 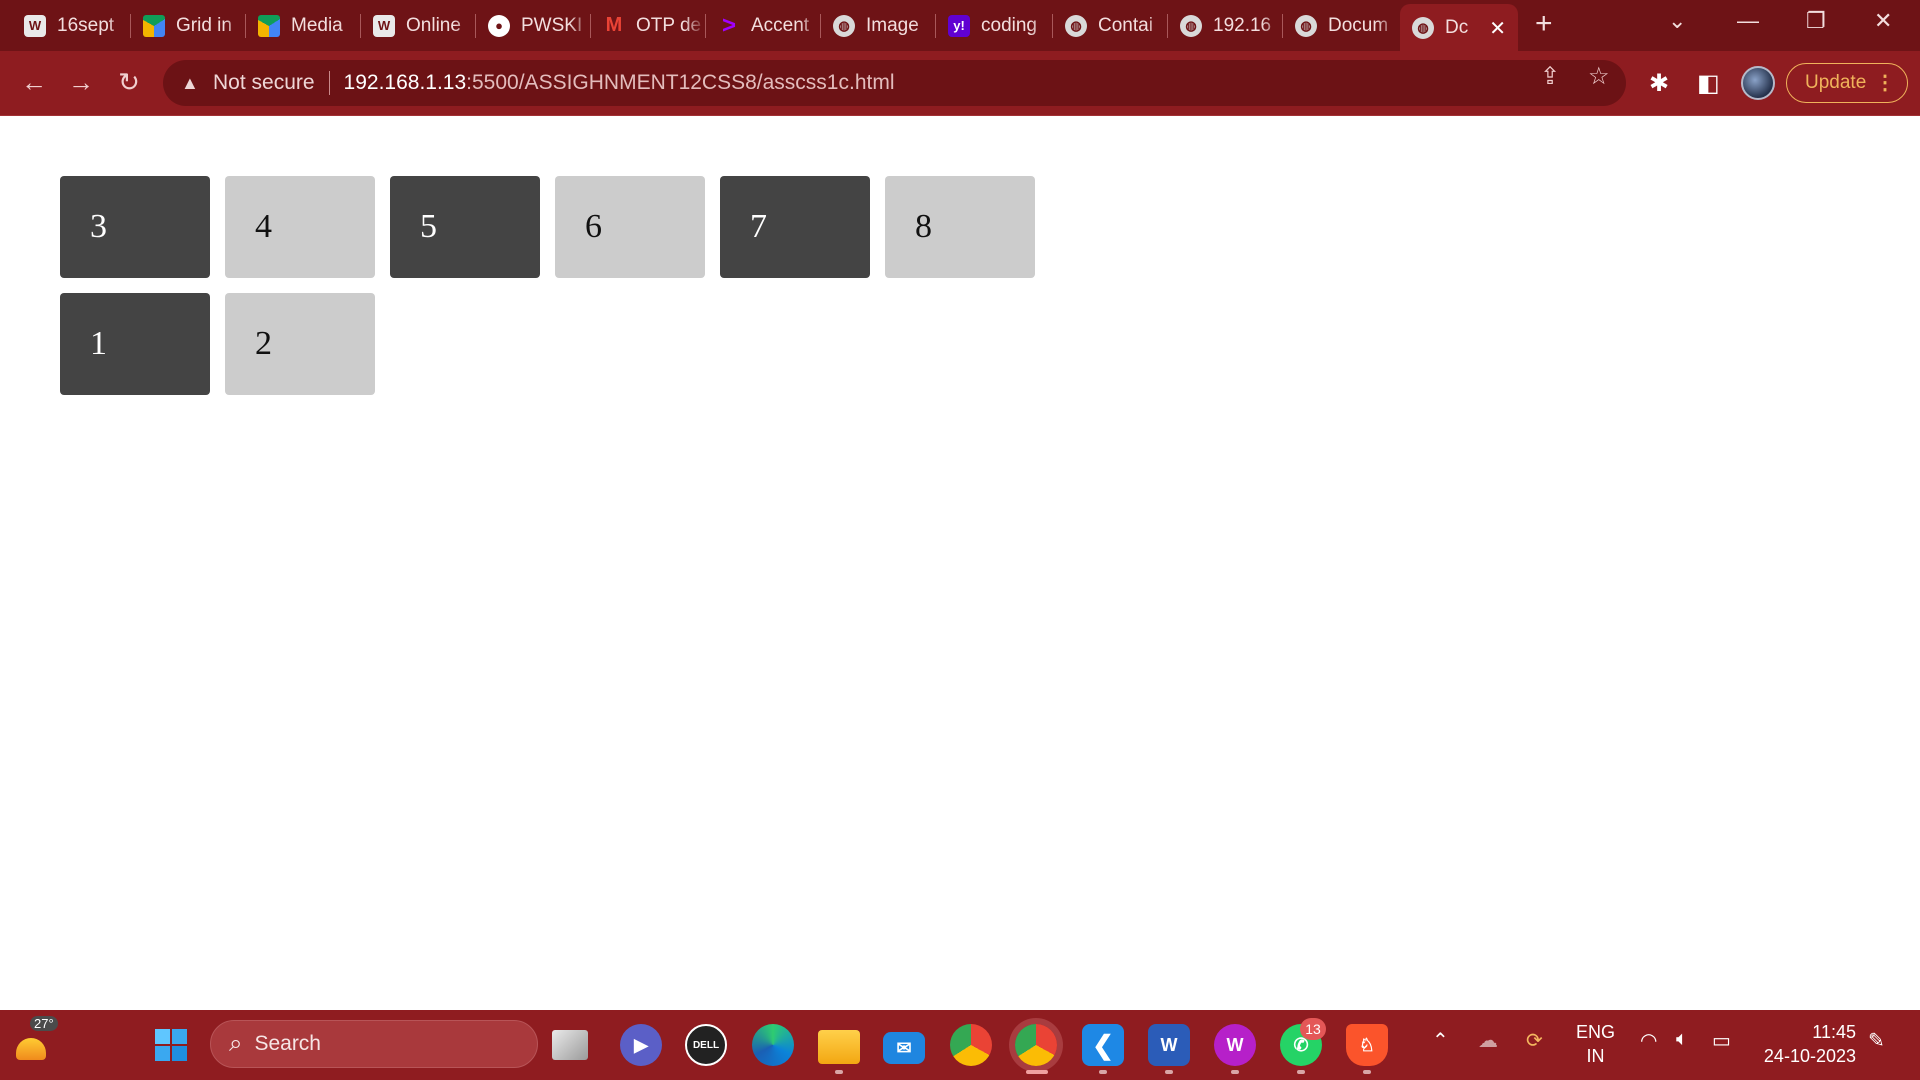 I want to click on edge-icon, so click(x=773, y=1045).